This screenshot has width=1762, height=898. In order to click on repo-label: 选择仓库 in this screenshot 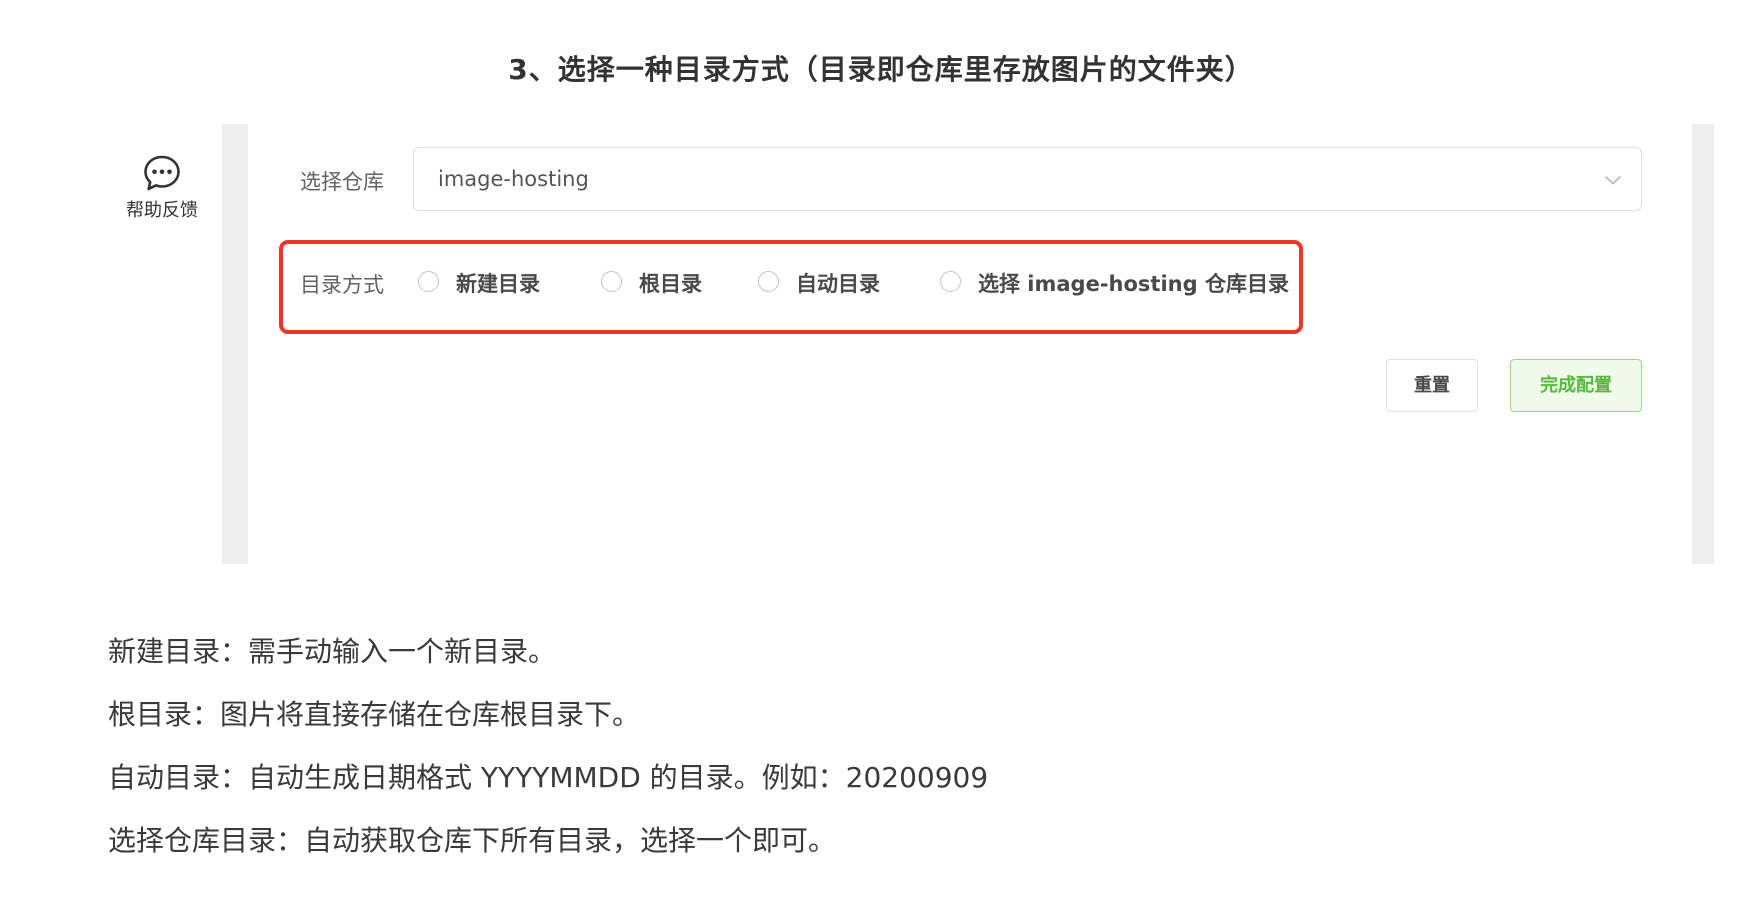, I will do `click(342, 182)`.